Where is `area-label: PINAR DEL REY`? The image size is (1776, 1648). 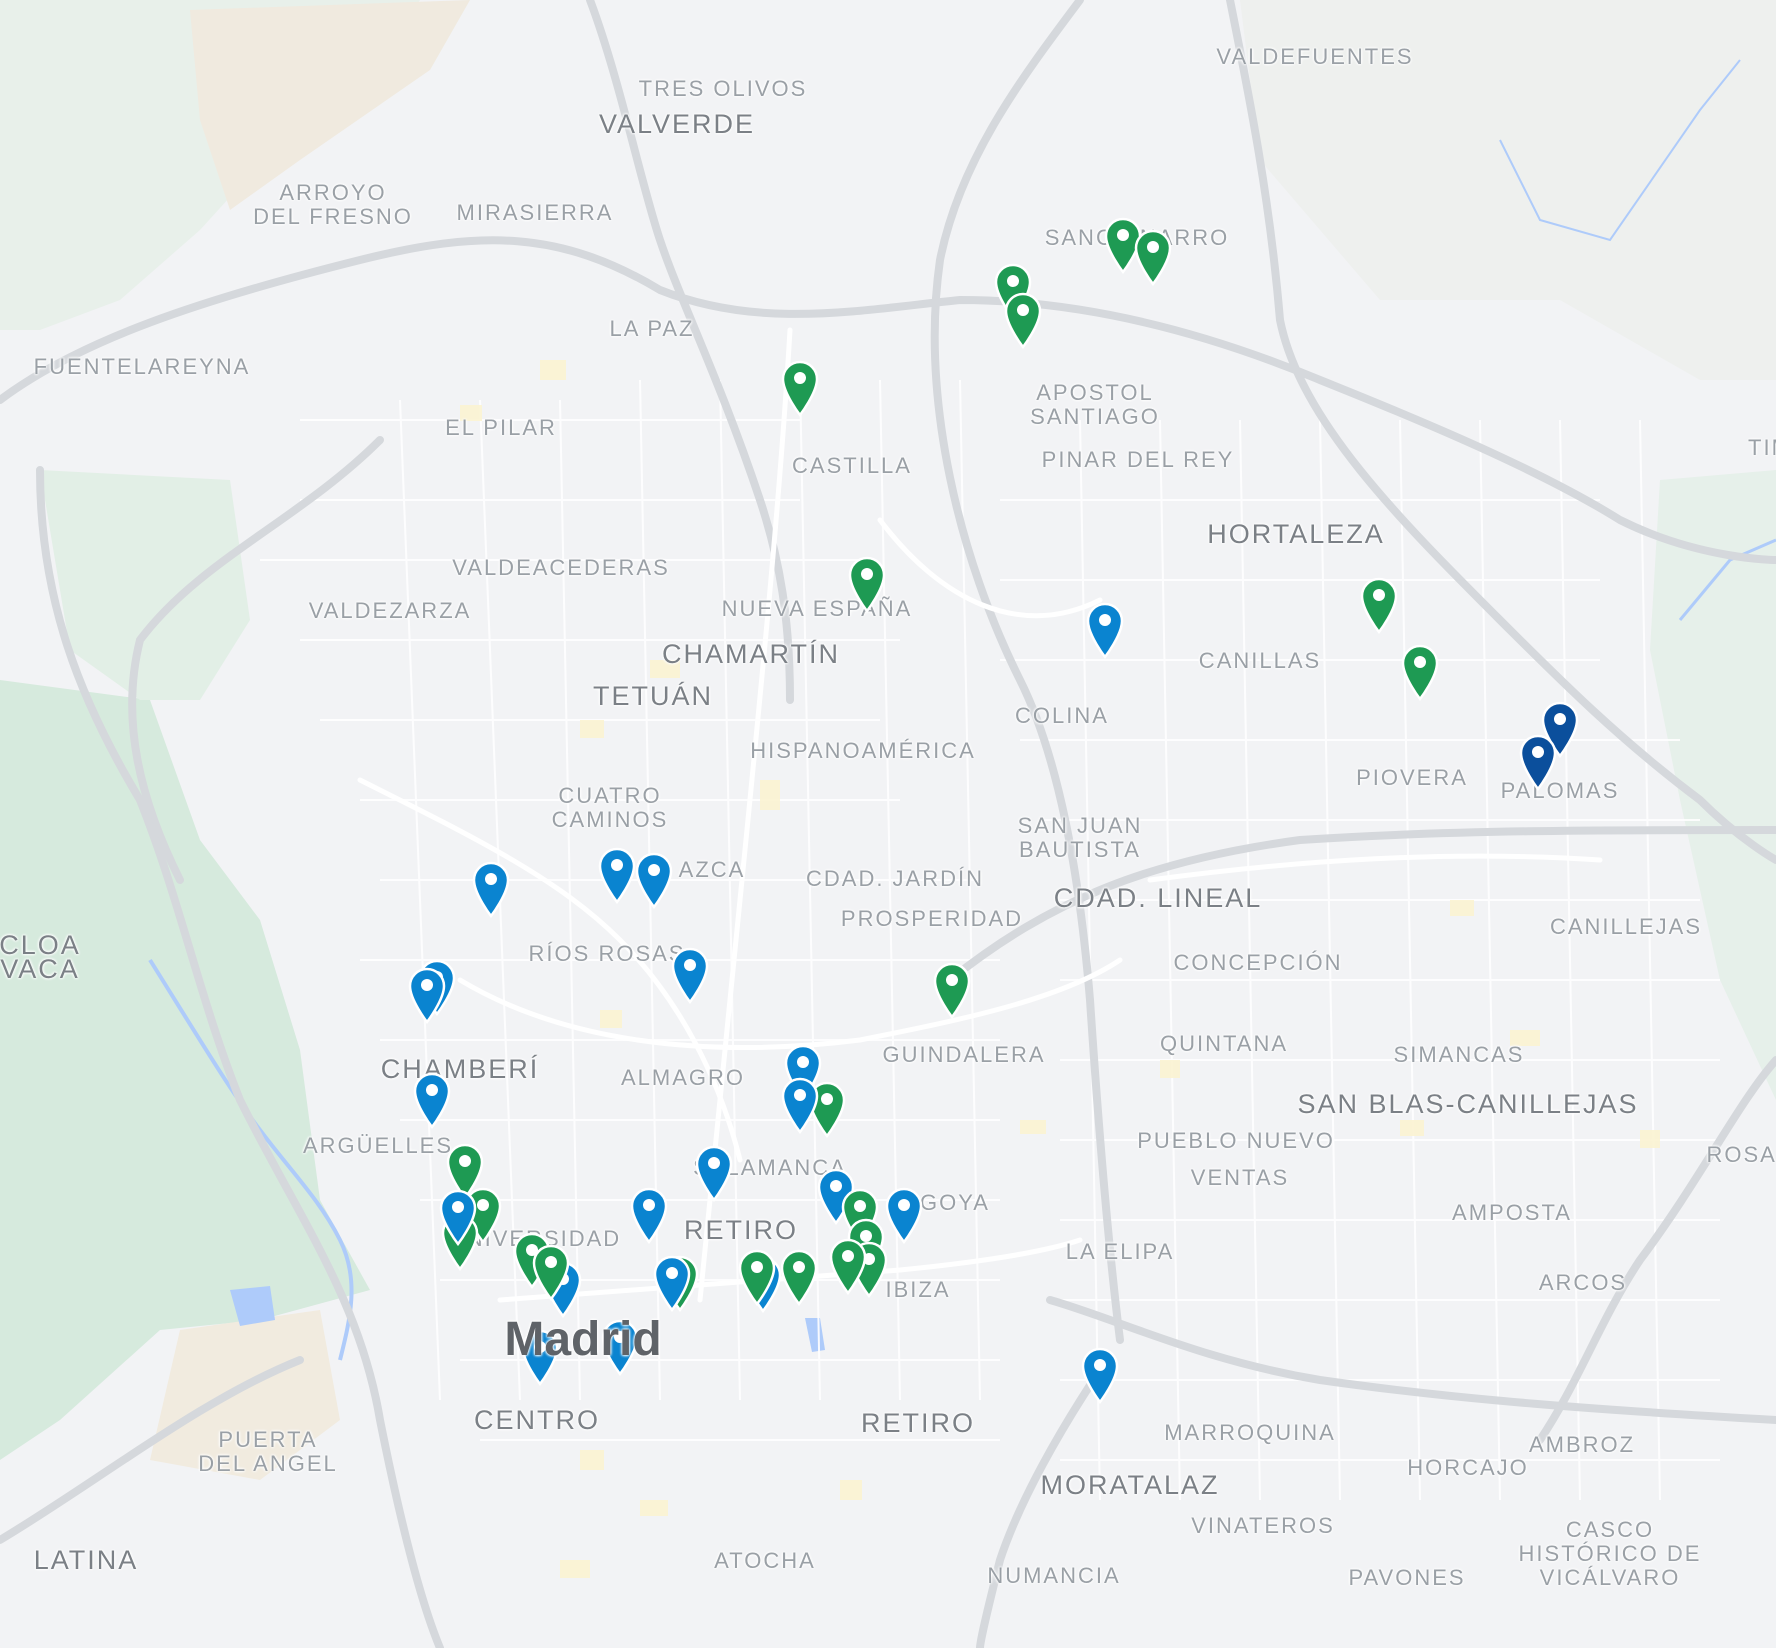
area-label: PINAR DEL REY is located at coordinates (1138, 459).